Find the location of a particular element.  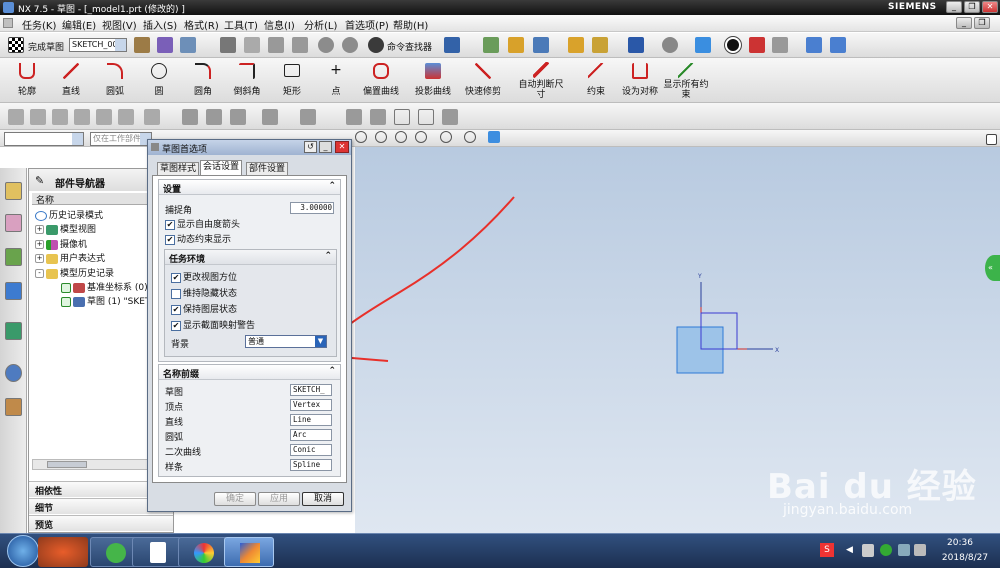

tray-network-icon is located at coordinates (904, 550).